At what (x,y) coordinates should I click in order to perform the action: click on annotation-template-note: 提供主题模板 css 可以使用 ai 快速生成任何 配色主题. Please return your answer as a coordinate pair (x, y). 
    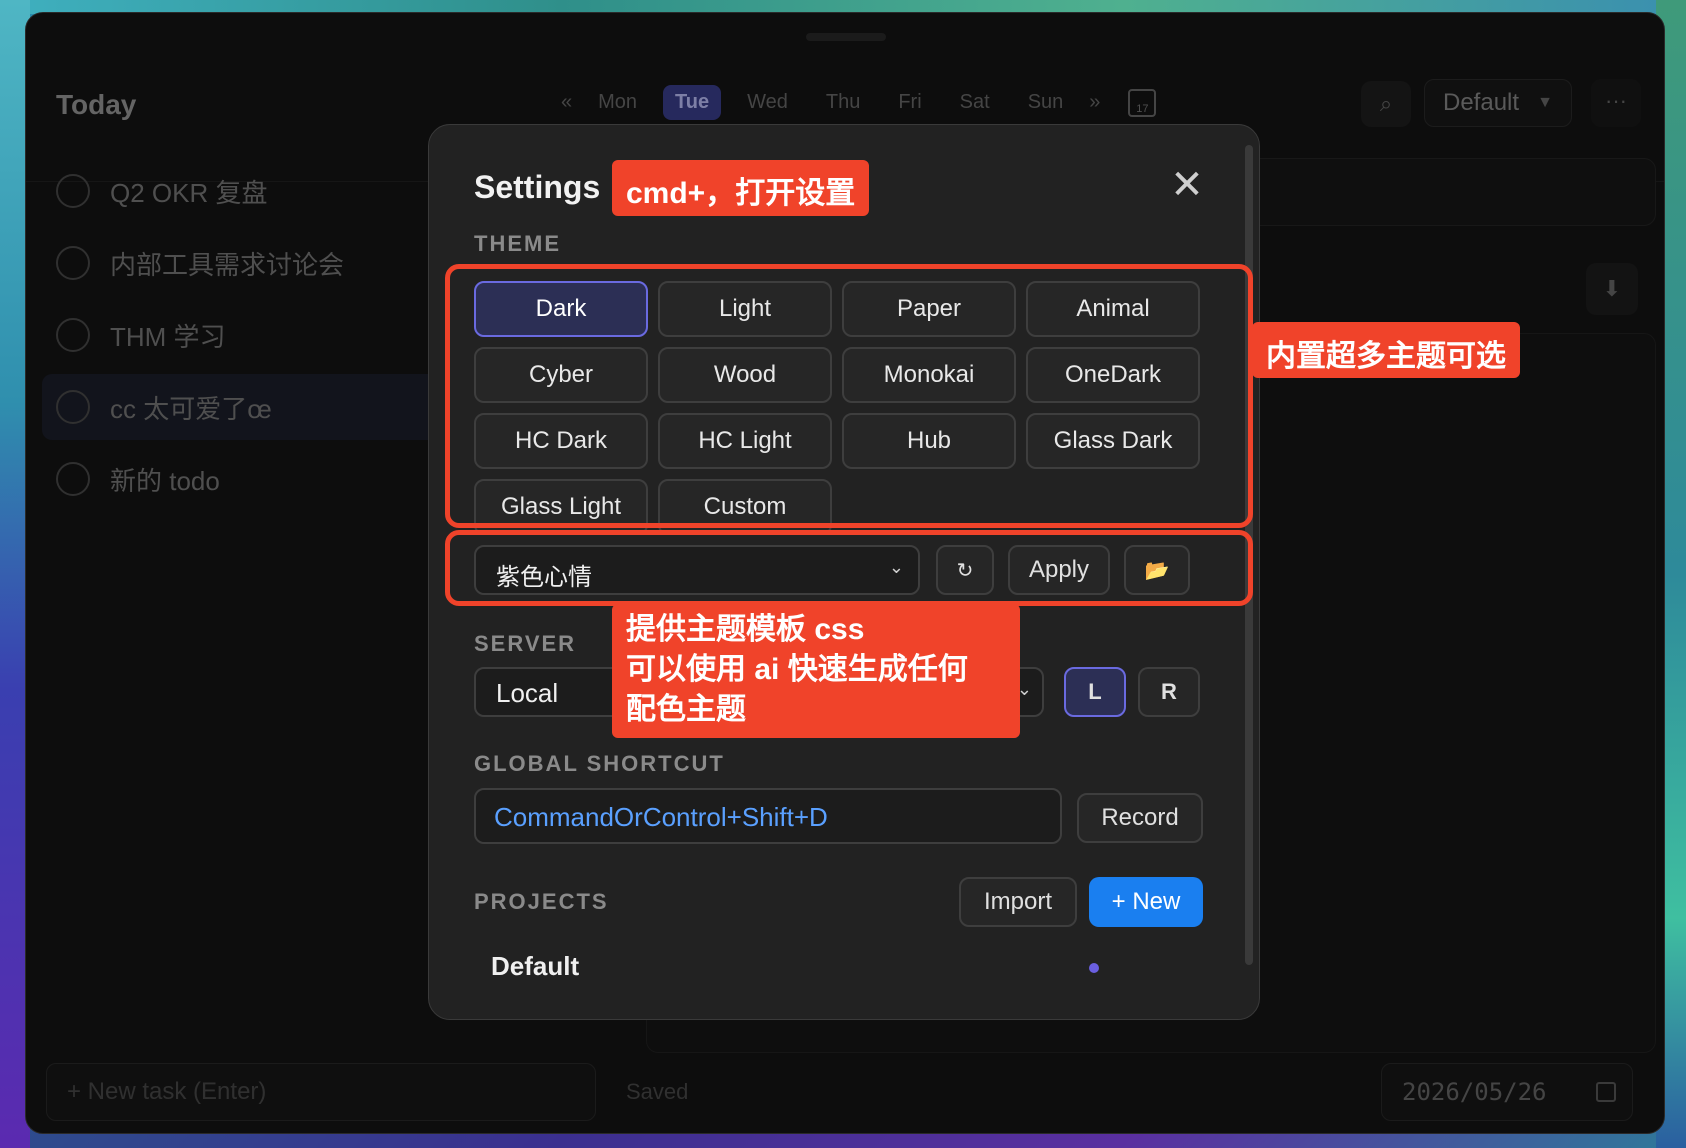
    Looking at the image, I should click on (816, 671).